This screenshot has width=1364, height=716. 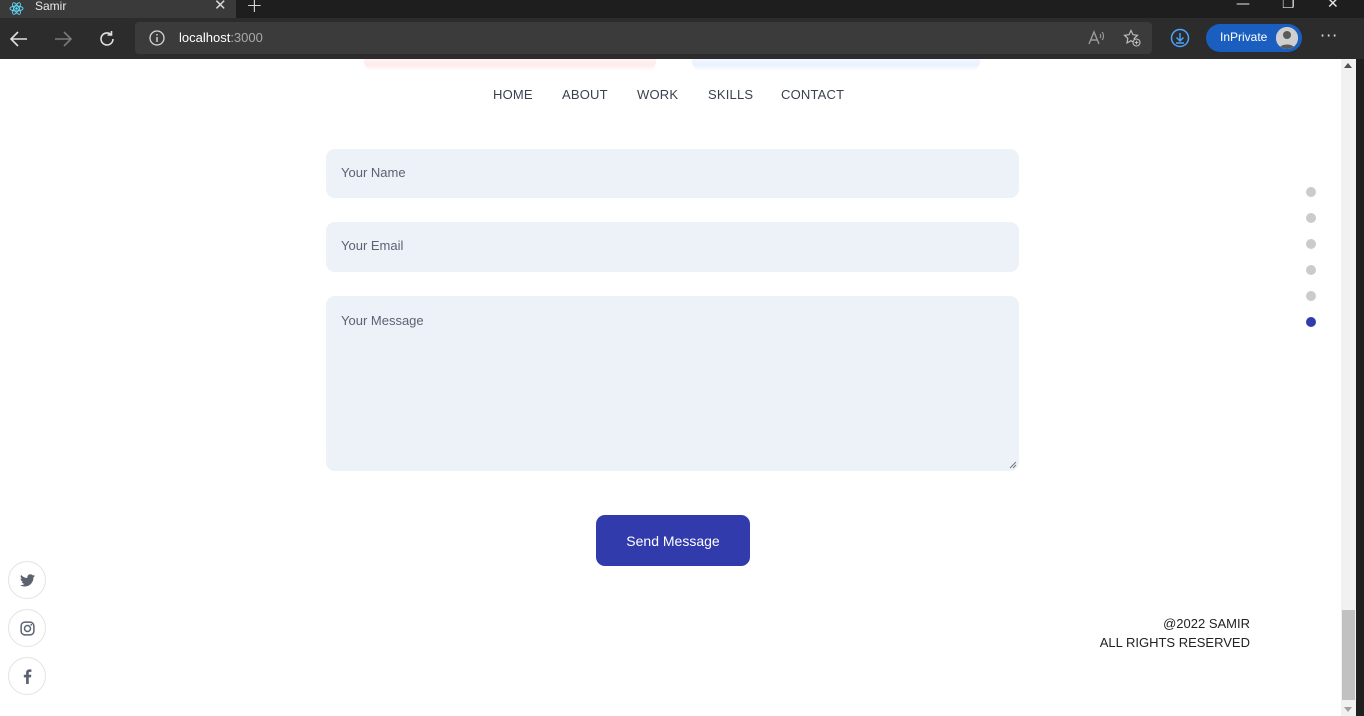 I want to click on send-message-button: Send Message, so click(x=673, y=540).